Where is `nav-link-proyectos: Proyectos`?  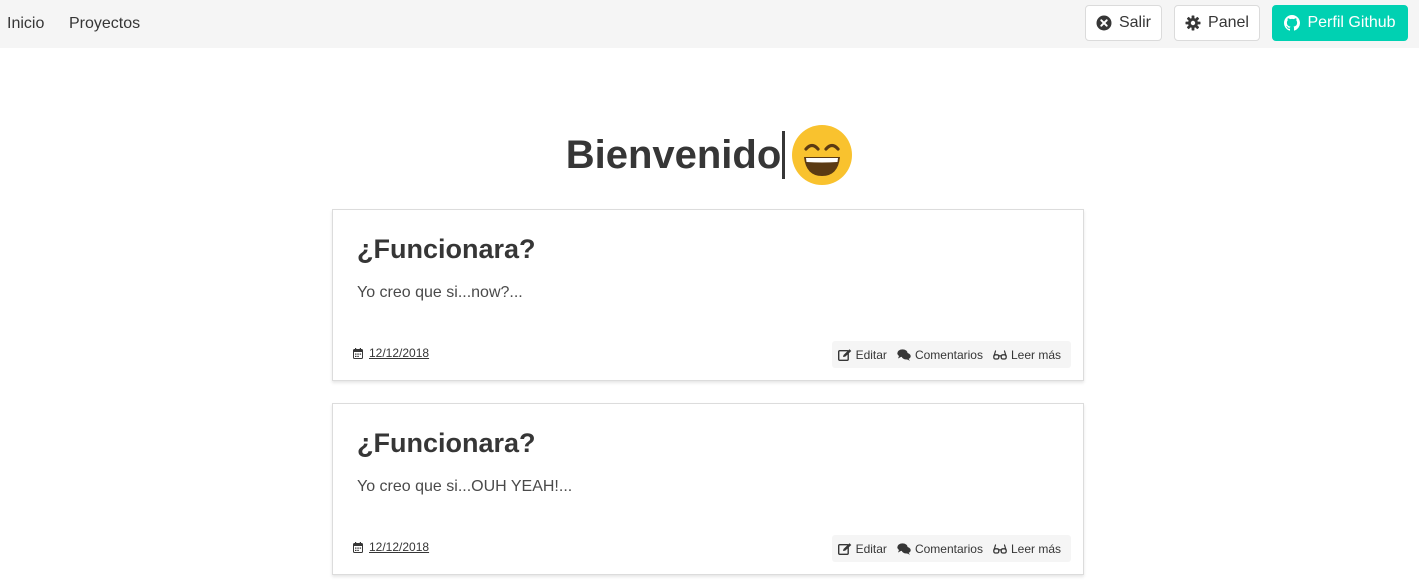 nav-link-proyectos: Proyectos is located at coordinates (104, 24).